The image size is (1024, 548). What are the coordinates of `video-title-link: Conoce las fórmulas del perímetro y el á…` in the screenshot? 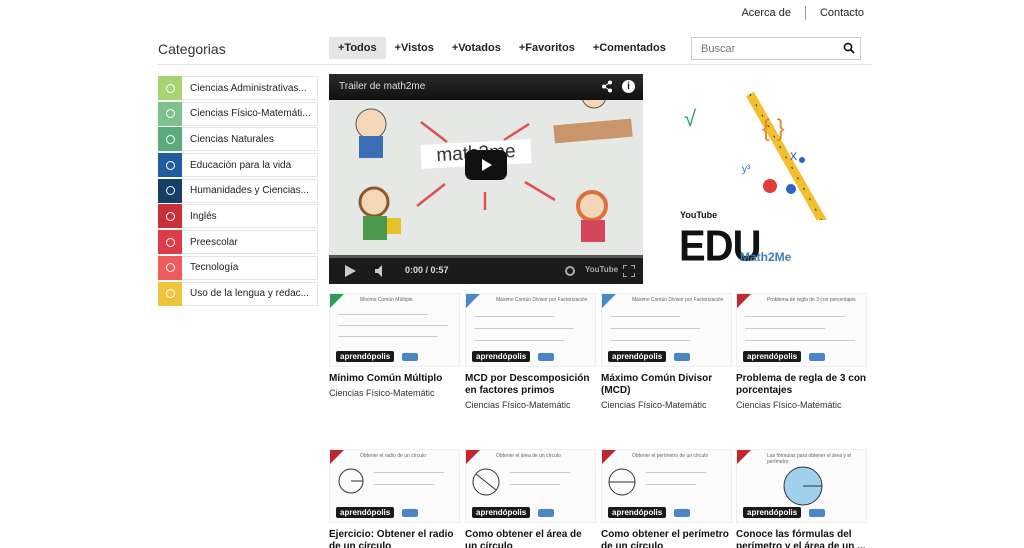 It's located at (801, 538).